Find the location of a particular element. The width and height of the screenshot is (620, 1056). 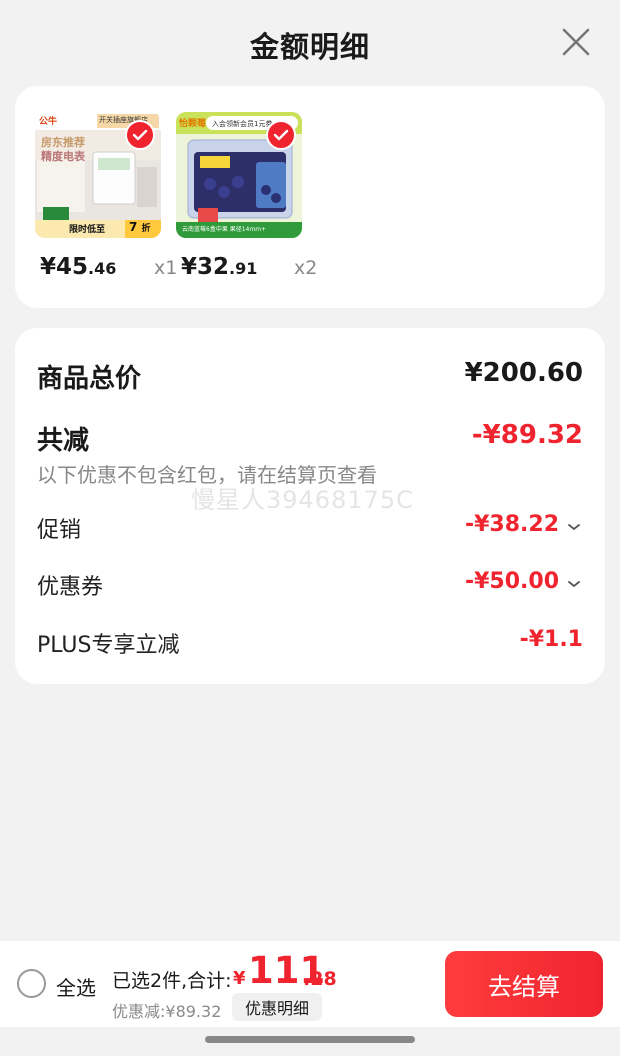

select-all-label: 全选 is located at coordinates (76, 986).